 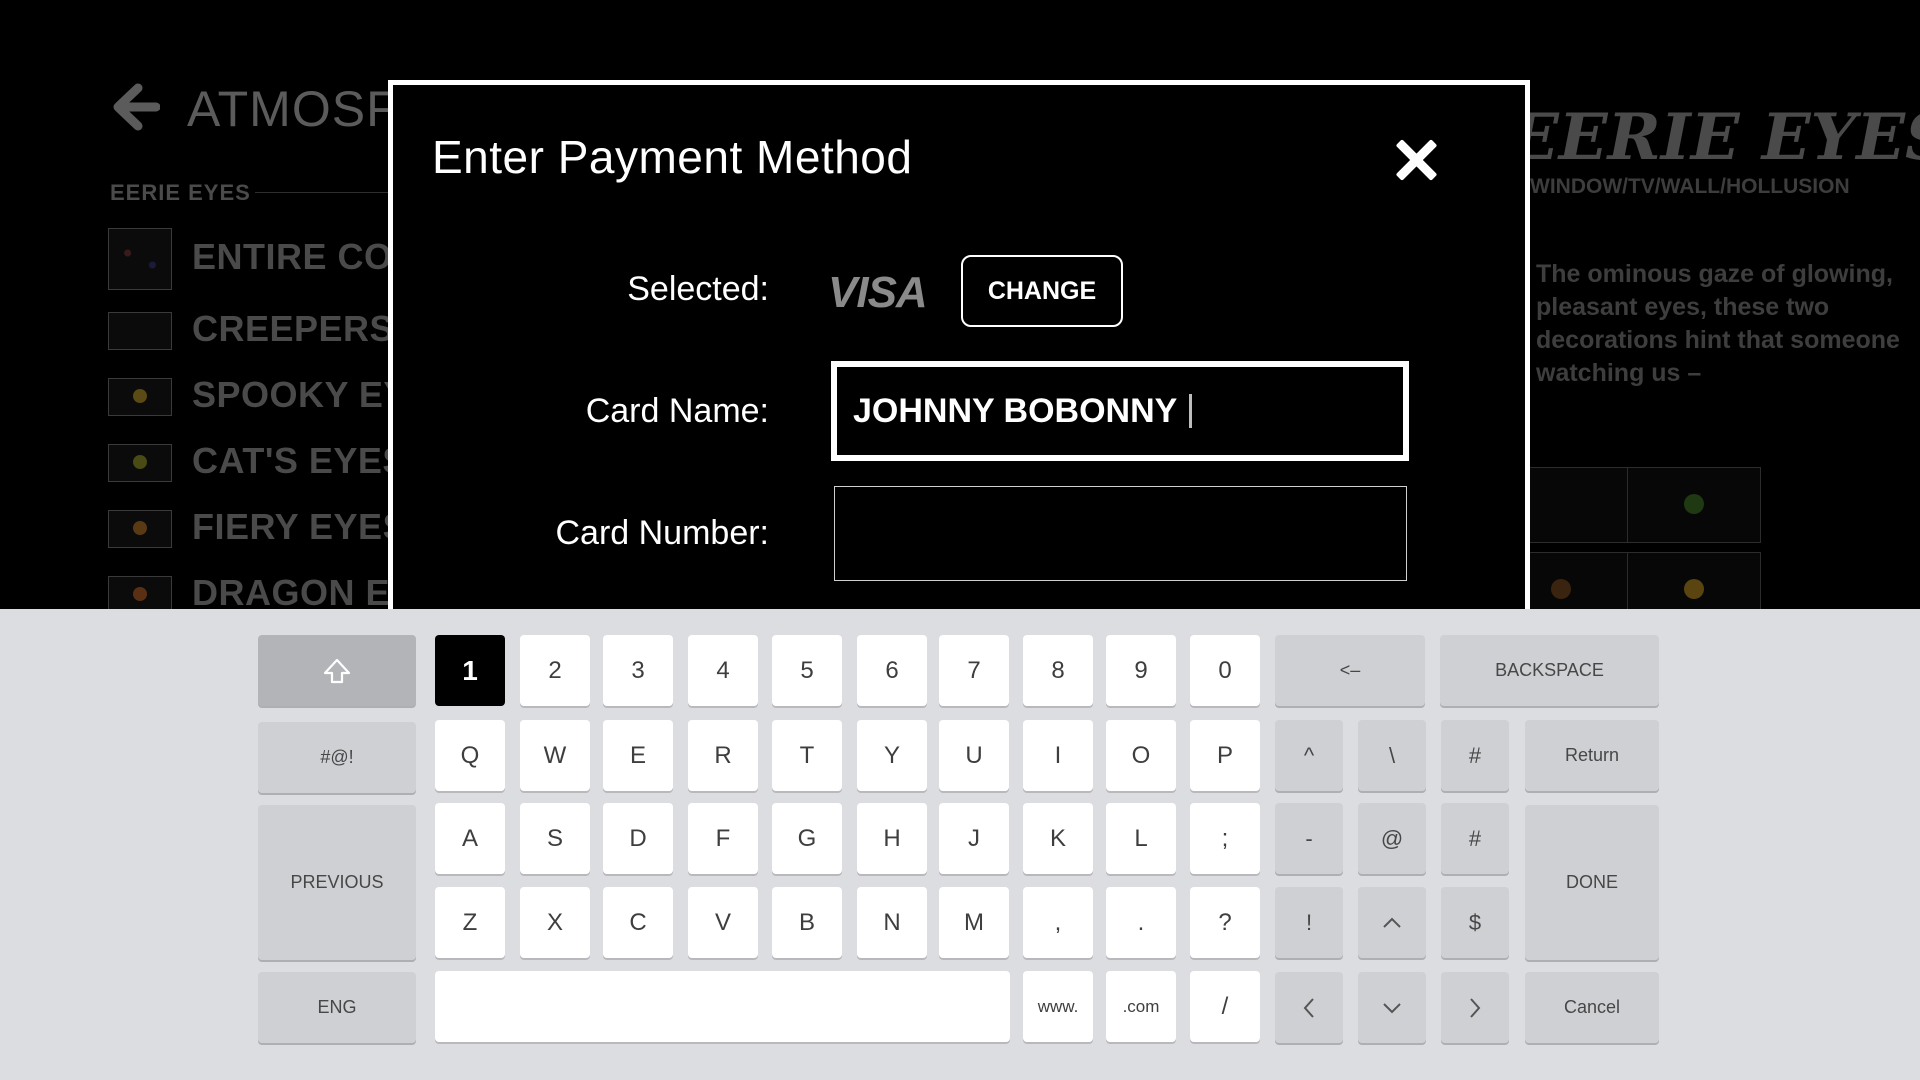 I want to click on key-p: P, so click(x=1225, y=755).